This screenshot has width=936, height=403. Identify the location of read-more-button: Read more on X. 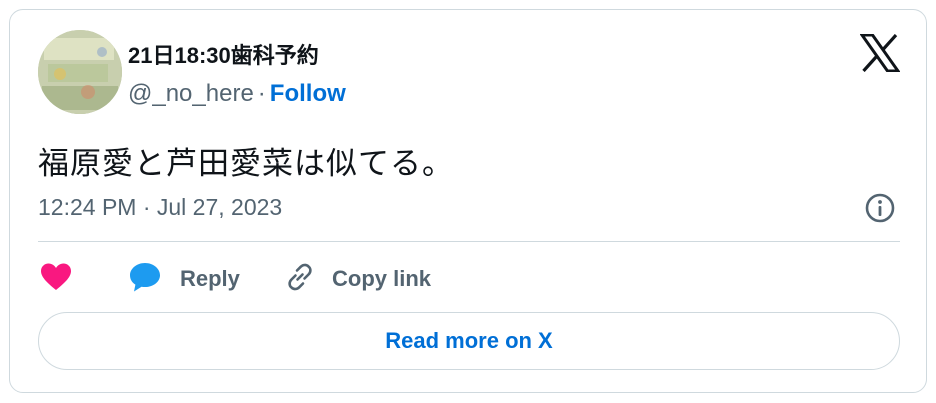
(469, 341).